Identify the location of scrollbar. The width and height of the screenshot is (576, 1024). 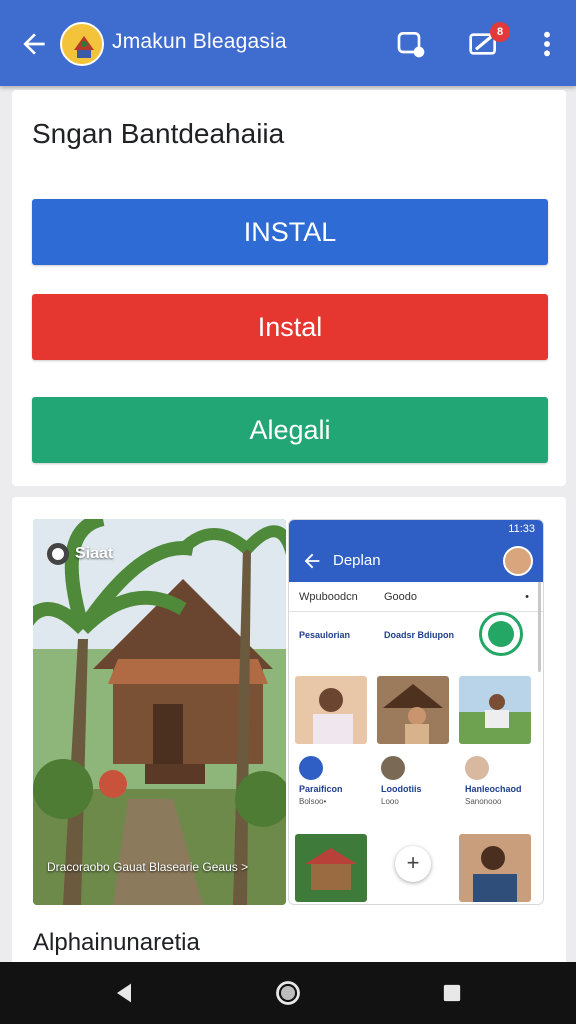
(539, 627).